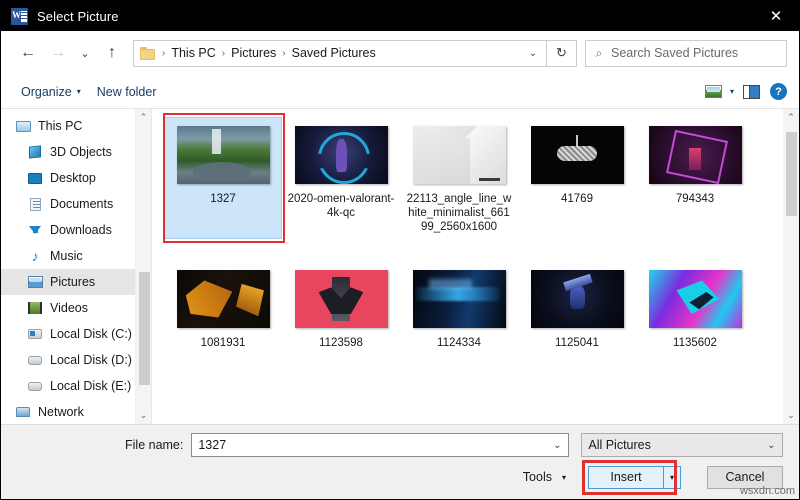 This screenshot has height=500, width=800. Describe the element at coordinates (563, 477) in the screenshot. I see `chevron-down-icon: ▾` at that location.